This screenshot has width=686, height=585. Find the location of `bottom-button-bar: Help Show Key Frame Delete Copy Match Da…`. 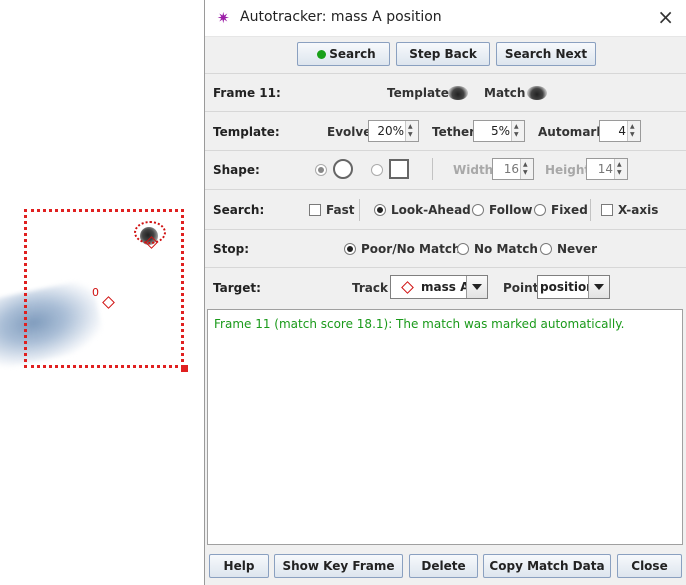

bottom-button-bar: Help Show Key Frame Delete Copy Match Da… is located at coordinates (445, 566).